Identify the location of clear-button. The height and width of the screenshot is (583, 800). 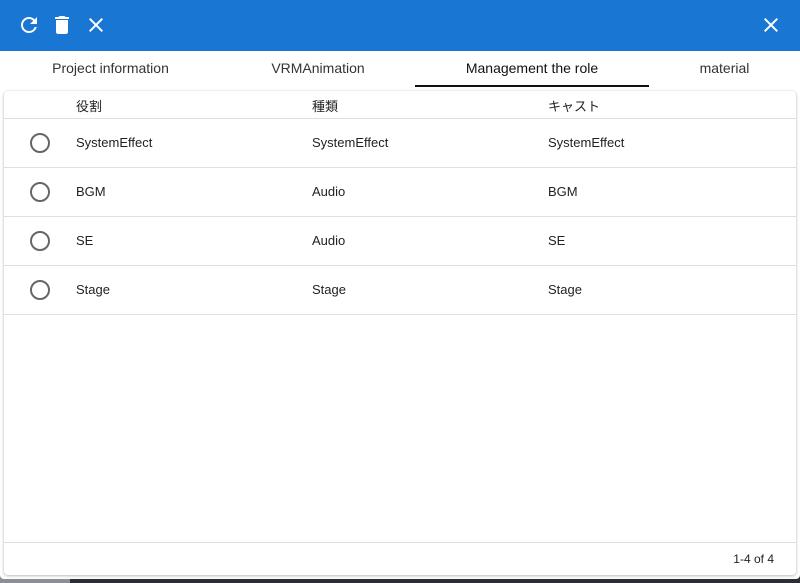
(96, 25).